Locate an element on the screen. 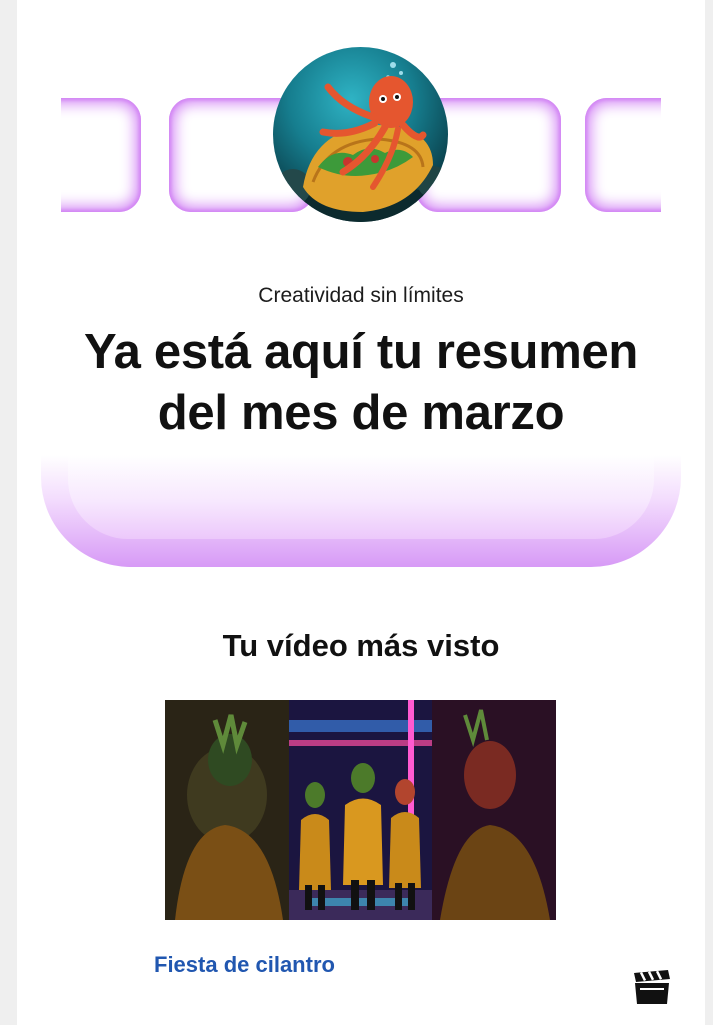  page-title: Ya está aquí tu resumen del mes de marzo is located at coordinates (361, 382).